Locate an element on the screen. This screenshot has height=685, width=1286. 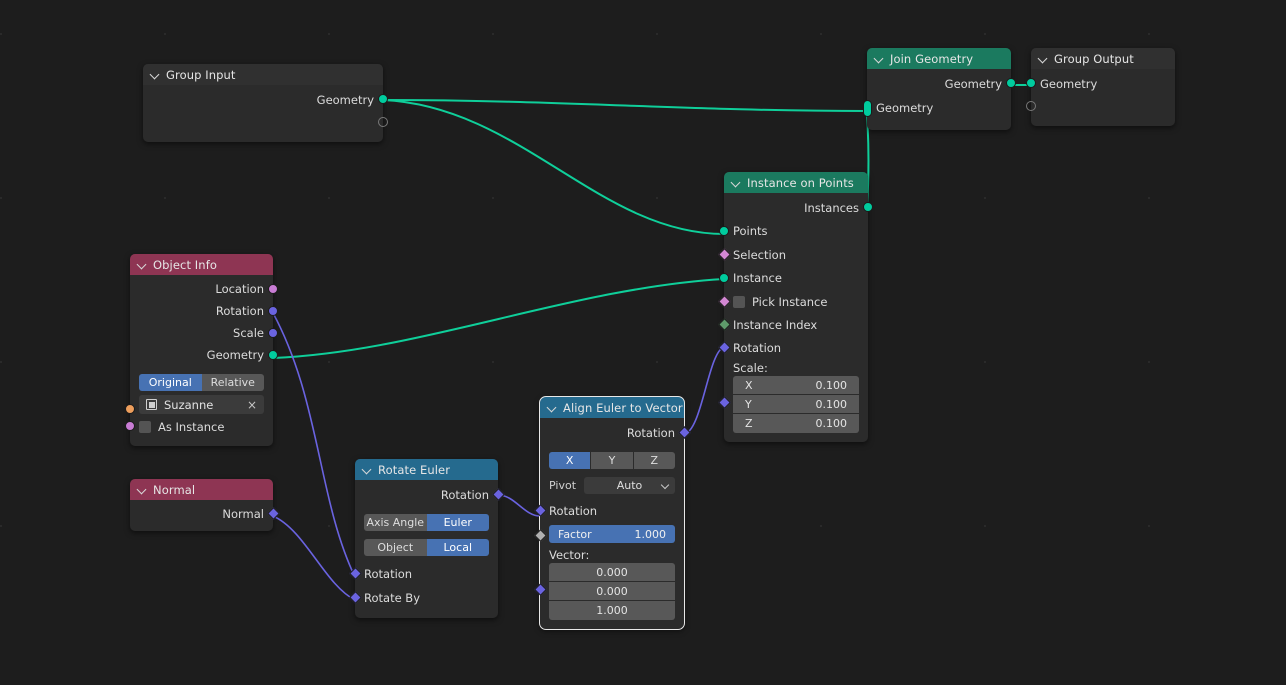
as-instance-checkbox is located at coordinates (145, 426).